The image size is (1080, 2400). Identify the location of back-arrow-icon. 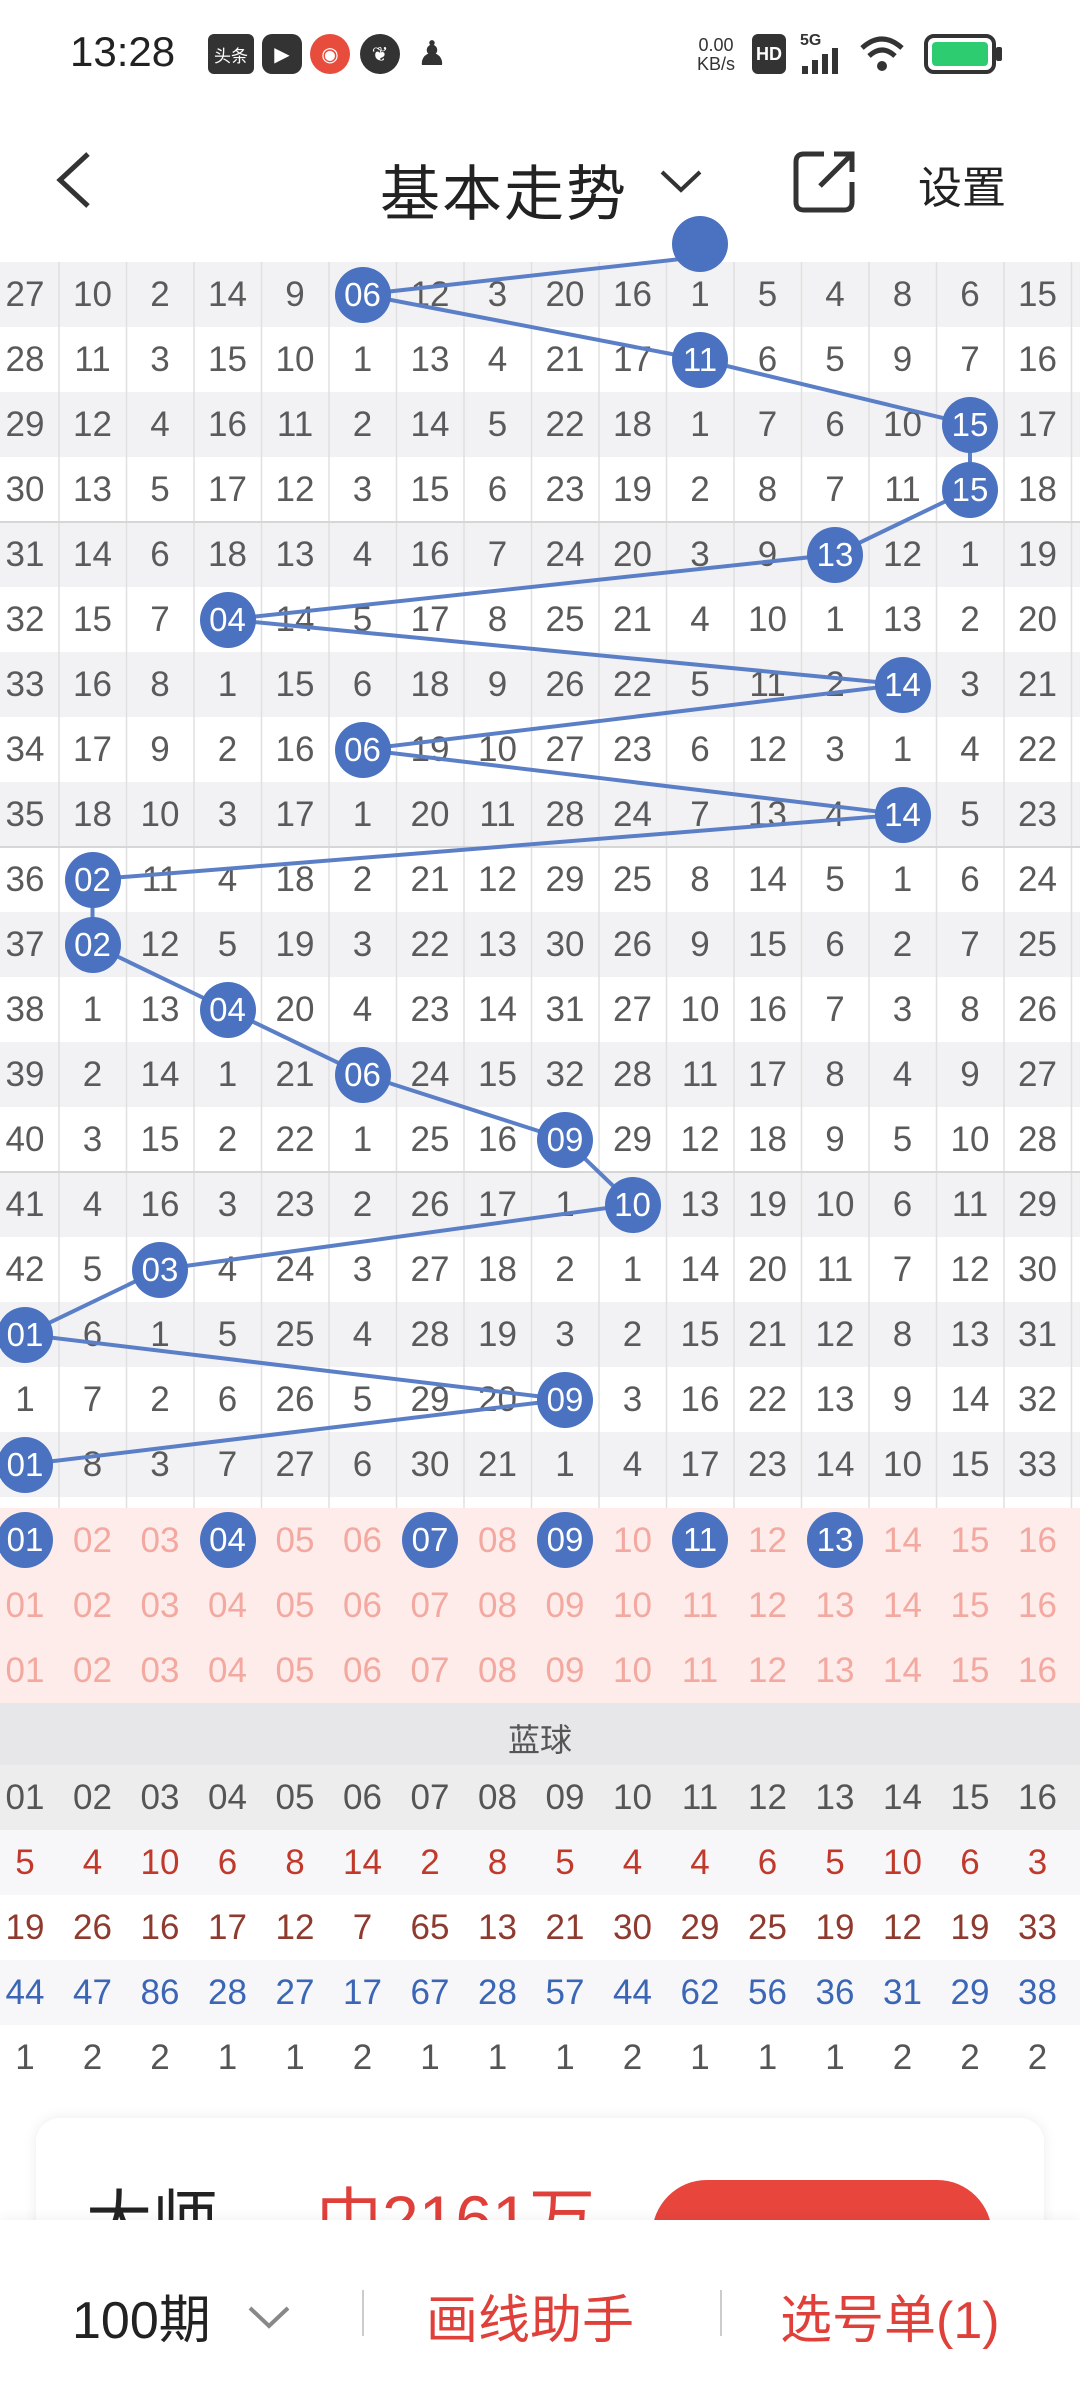
(75, 180).